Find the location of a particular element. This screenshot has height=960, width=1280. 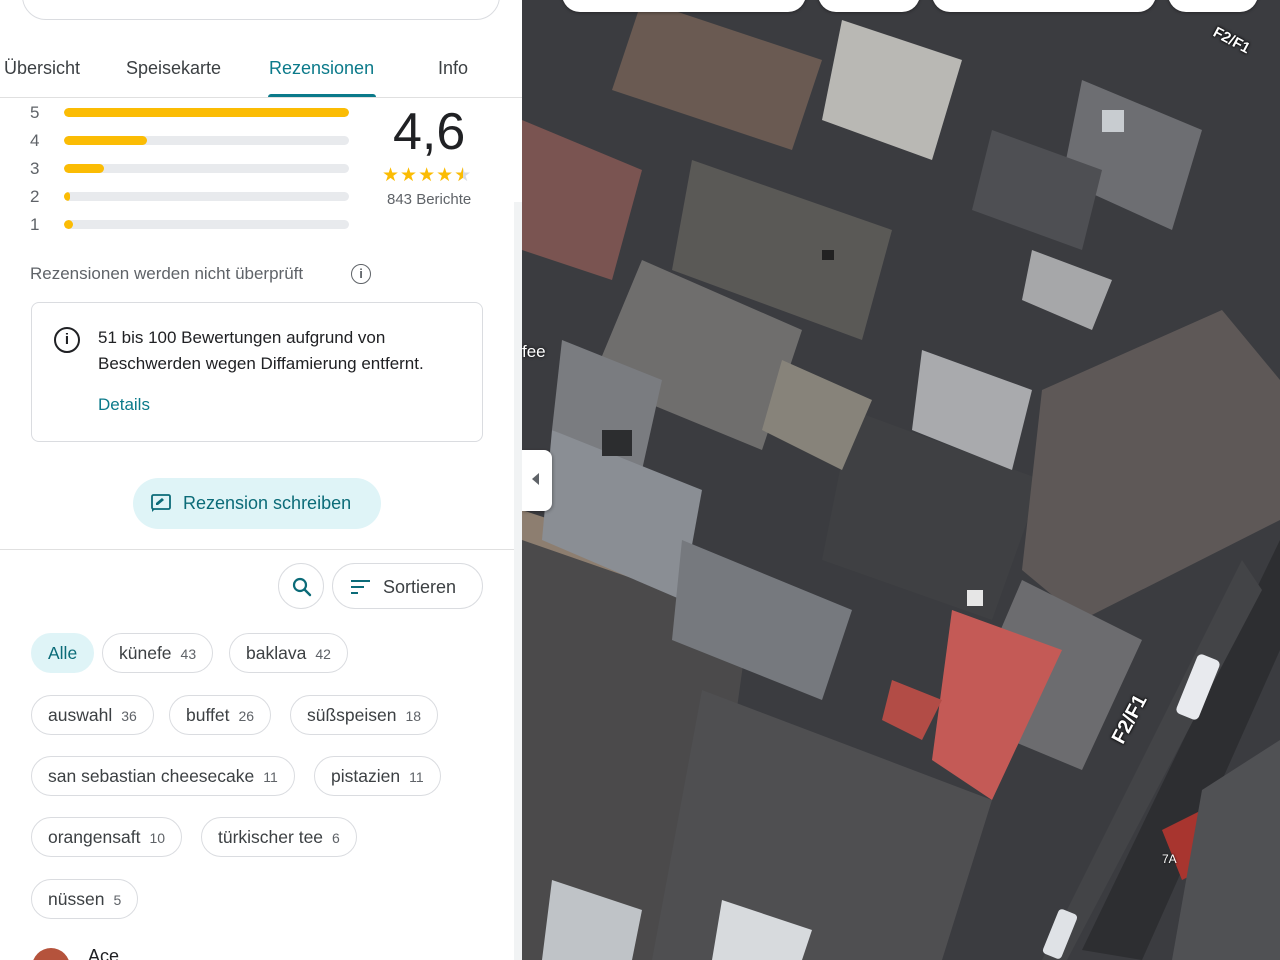

chip-label: baklava is located at coordinates (276, 653).